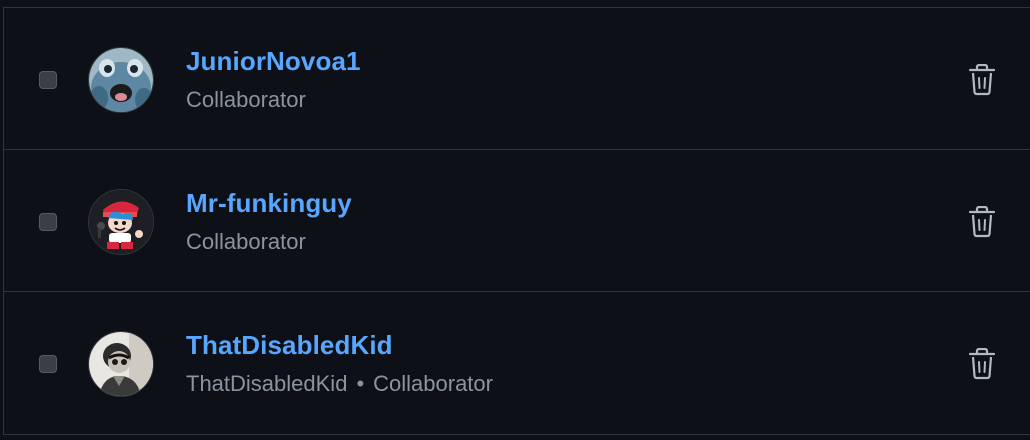 Image resolution: width=1030 pixels, height=440 pixels. I want to click on blue-creature-avatar-icon, so click(121, 80).